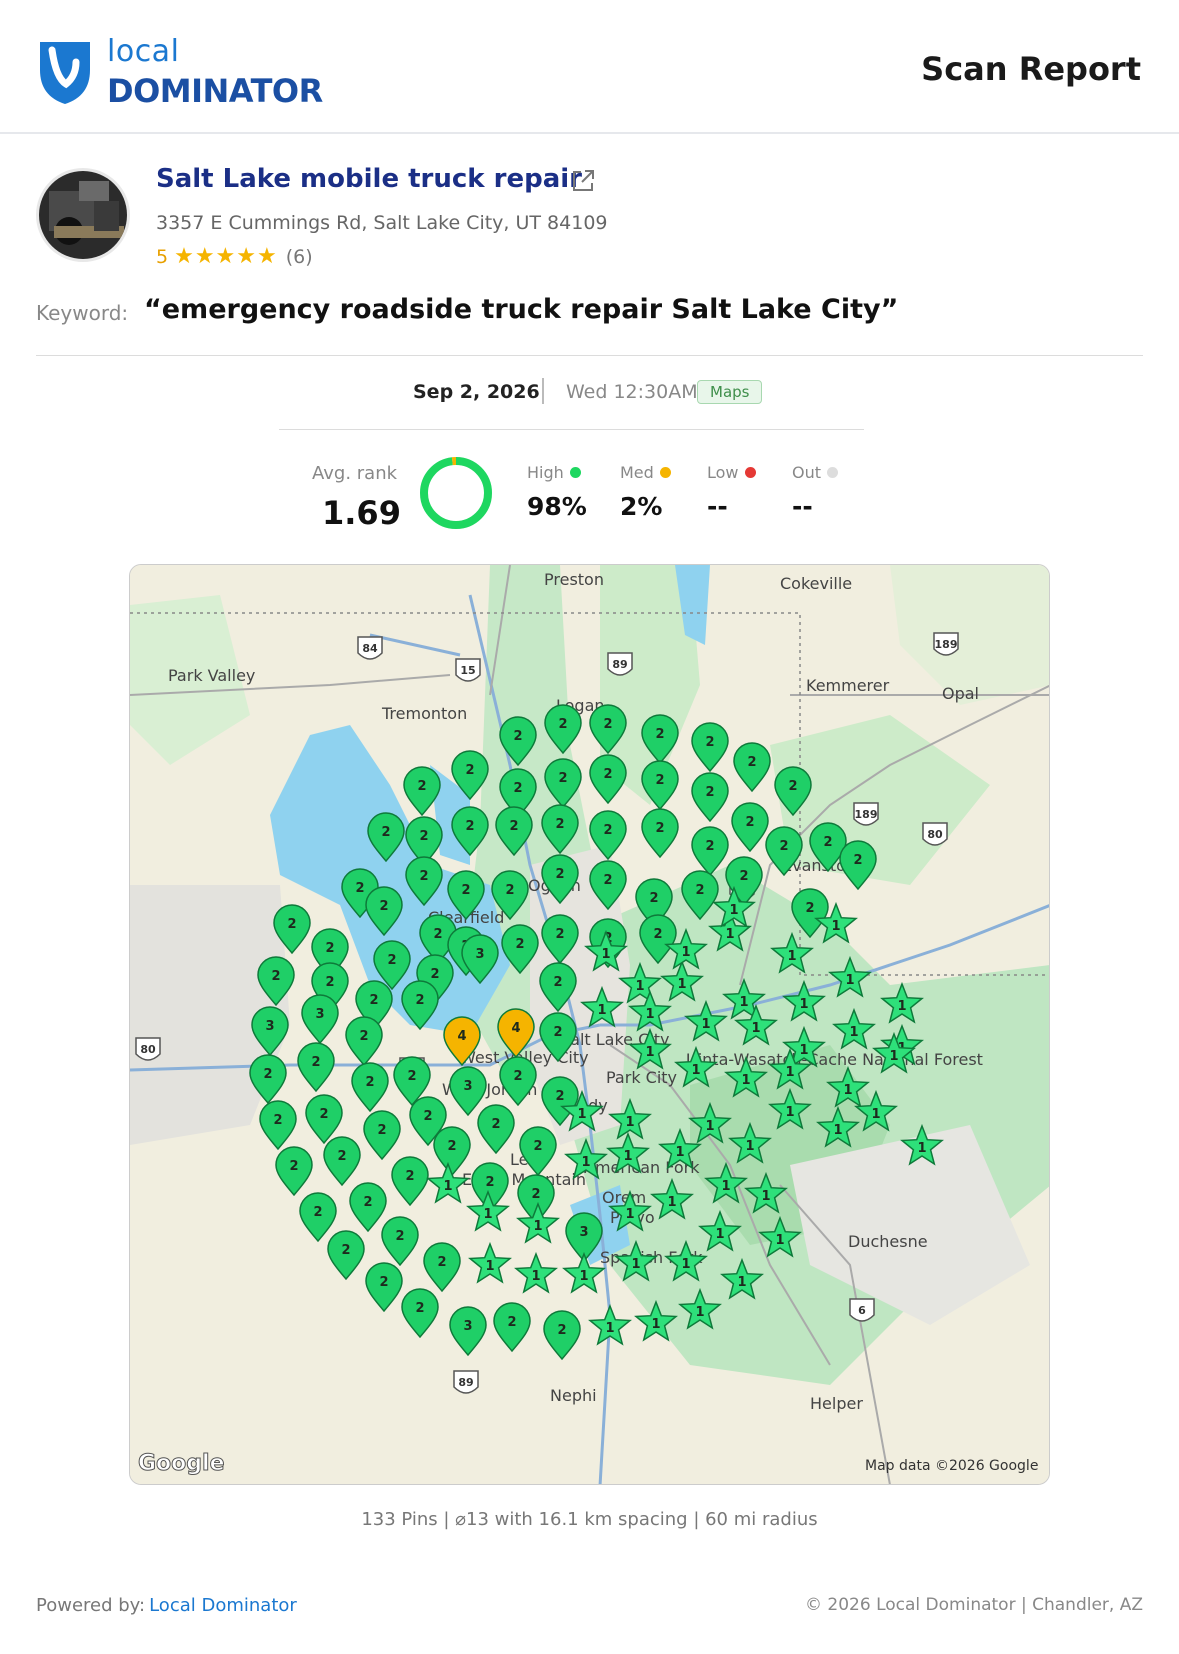  I want to click on local-dominator-link: Local Dominator, so click(223, 1605).